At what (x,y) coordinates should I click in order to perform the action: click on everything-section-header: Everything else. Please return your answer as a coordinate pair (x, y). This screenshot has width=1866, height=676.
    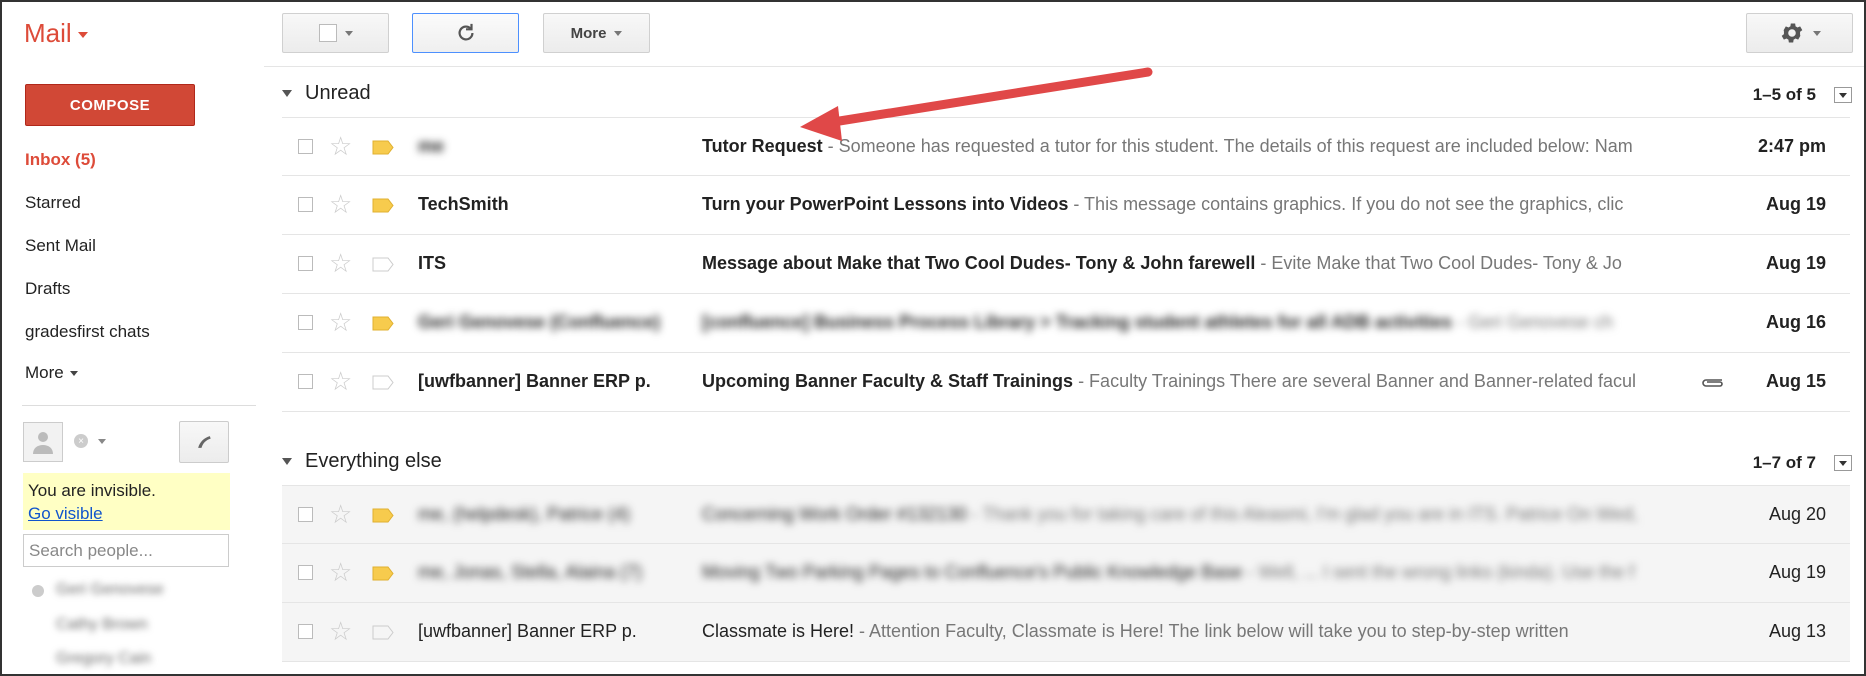
    Looking at the image, I should click on (362, 461).